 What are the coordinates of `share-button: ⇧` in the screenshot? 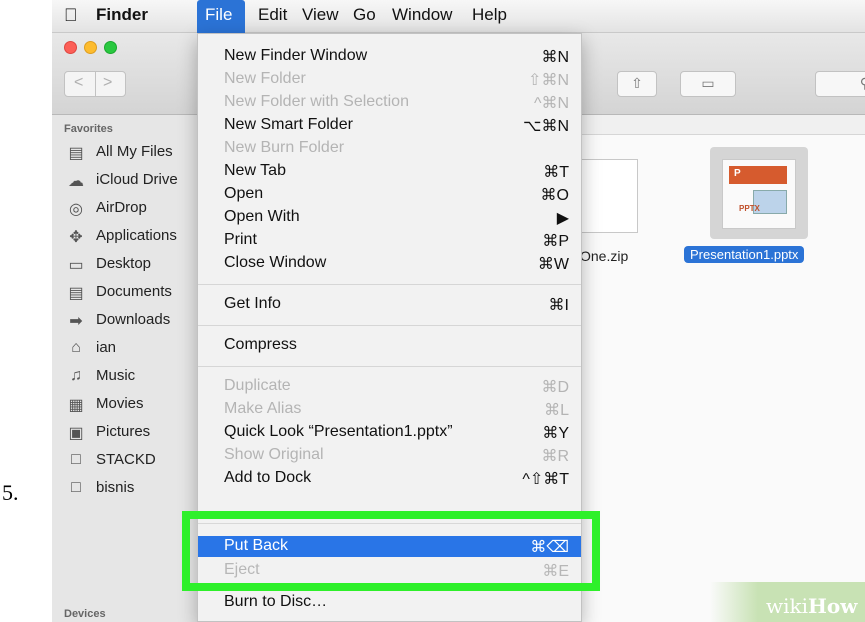 It's located at (637, 84).